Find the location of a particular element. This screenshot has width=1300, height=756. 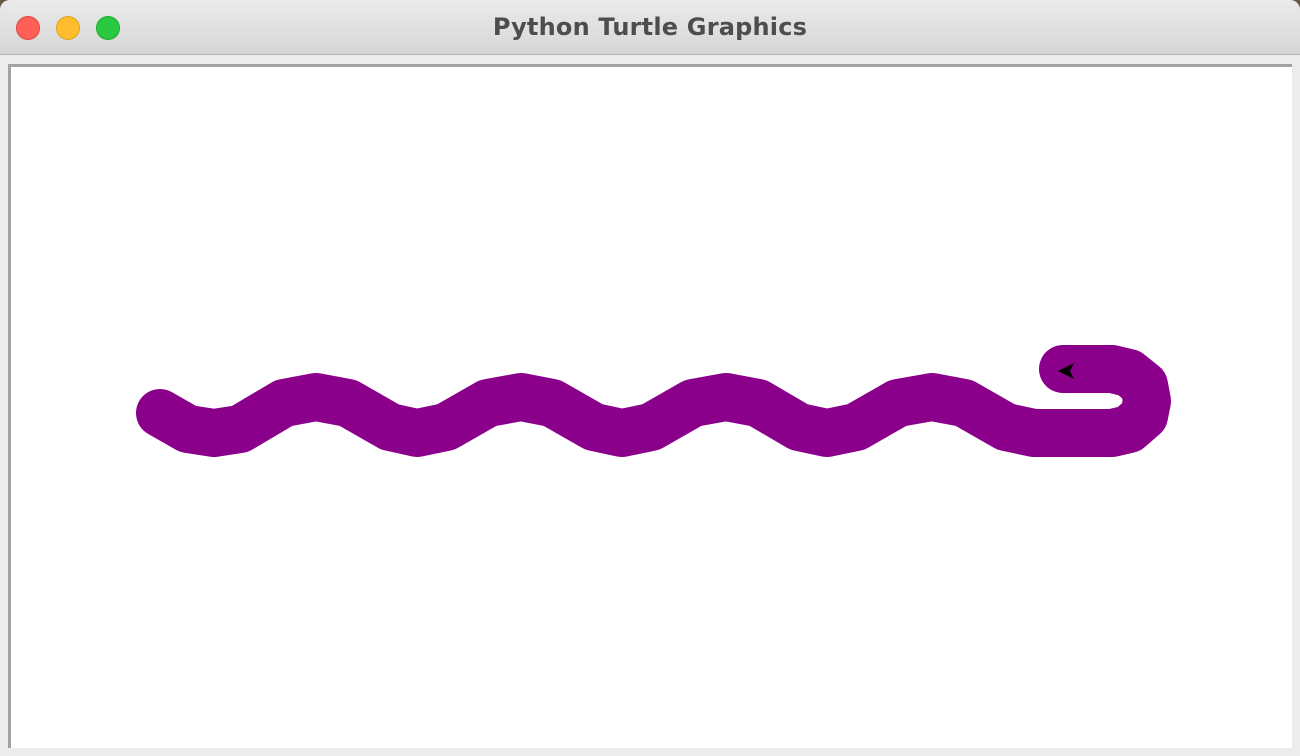

pen-trail is located at coordinates (653, 401).